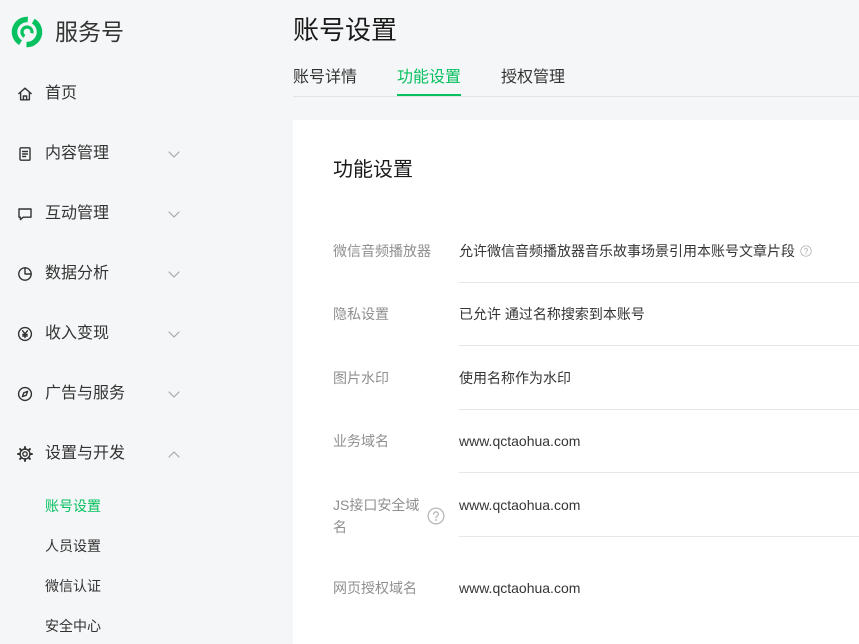 The height and width of the screenshot is (644, 859). Describe the element at coordinates (533, 79) in the screenshot. I see `tab-authorization: 授权管理` at that location.